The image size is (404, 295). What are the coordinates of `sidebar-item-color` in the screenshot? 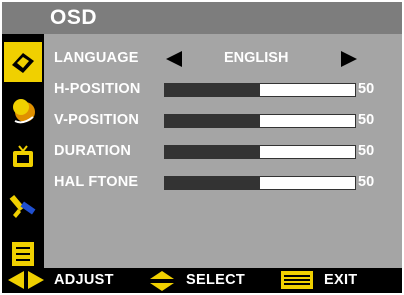 It's located at (23, 110).